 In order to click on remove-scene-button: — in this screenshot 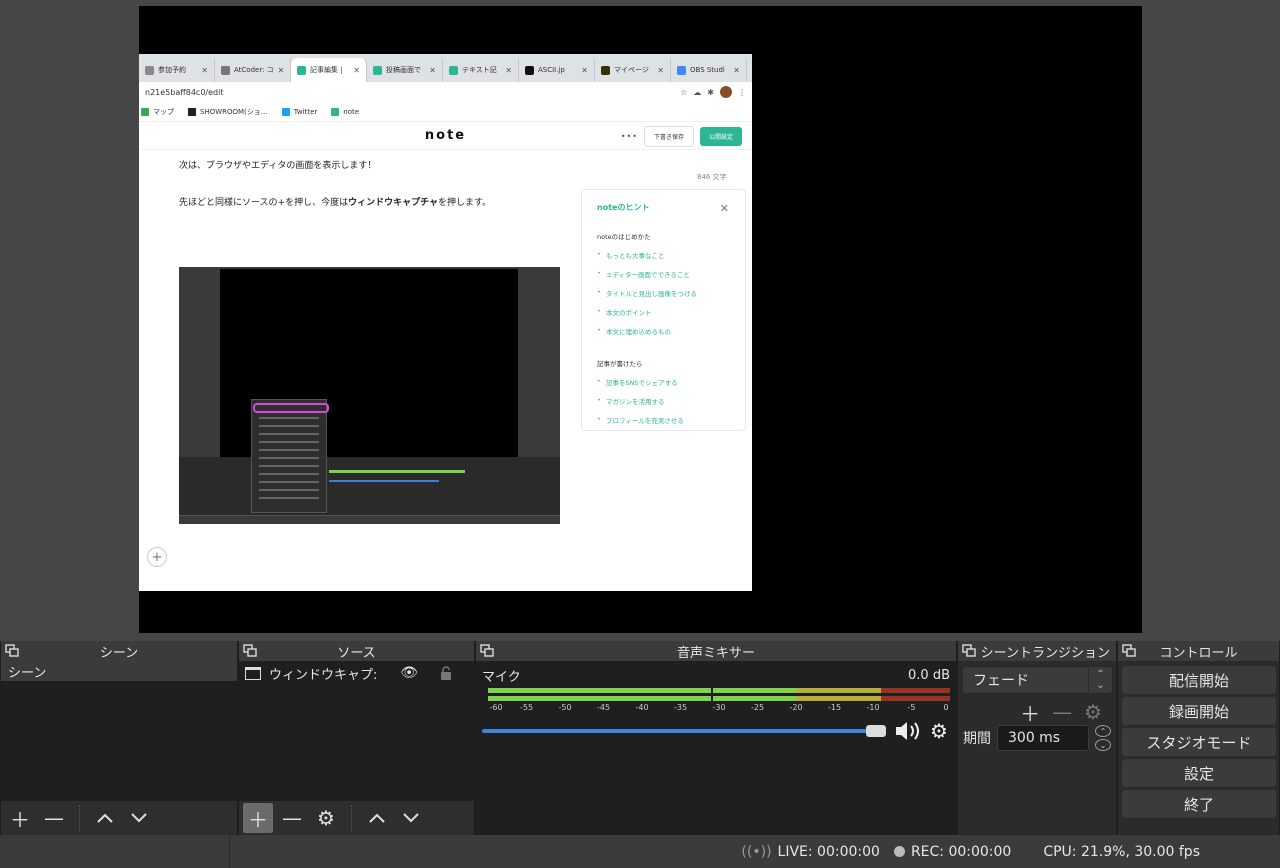, I will do `click(54, 818)`.